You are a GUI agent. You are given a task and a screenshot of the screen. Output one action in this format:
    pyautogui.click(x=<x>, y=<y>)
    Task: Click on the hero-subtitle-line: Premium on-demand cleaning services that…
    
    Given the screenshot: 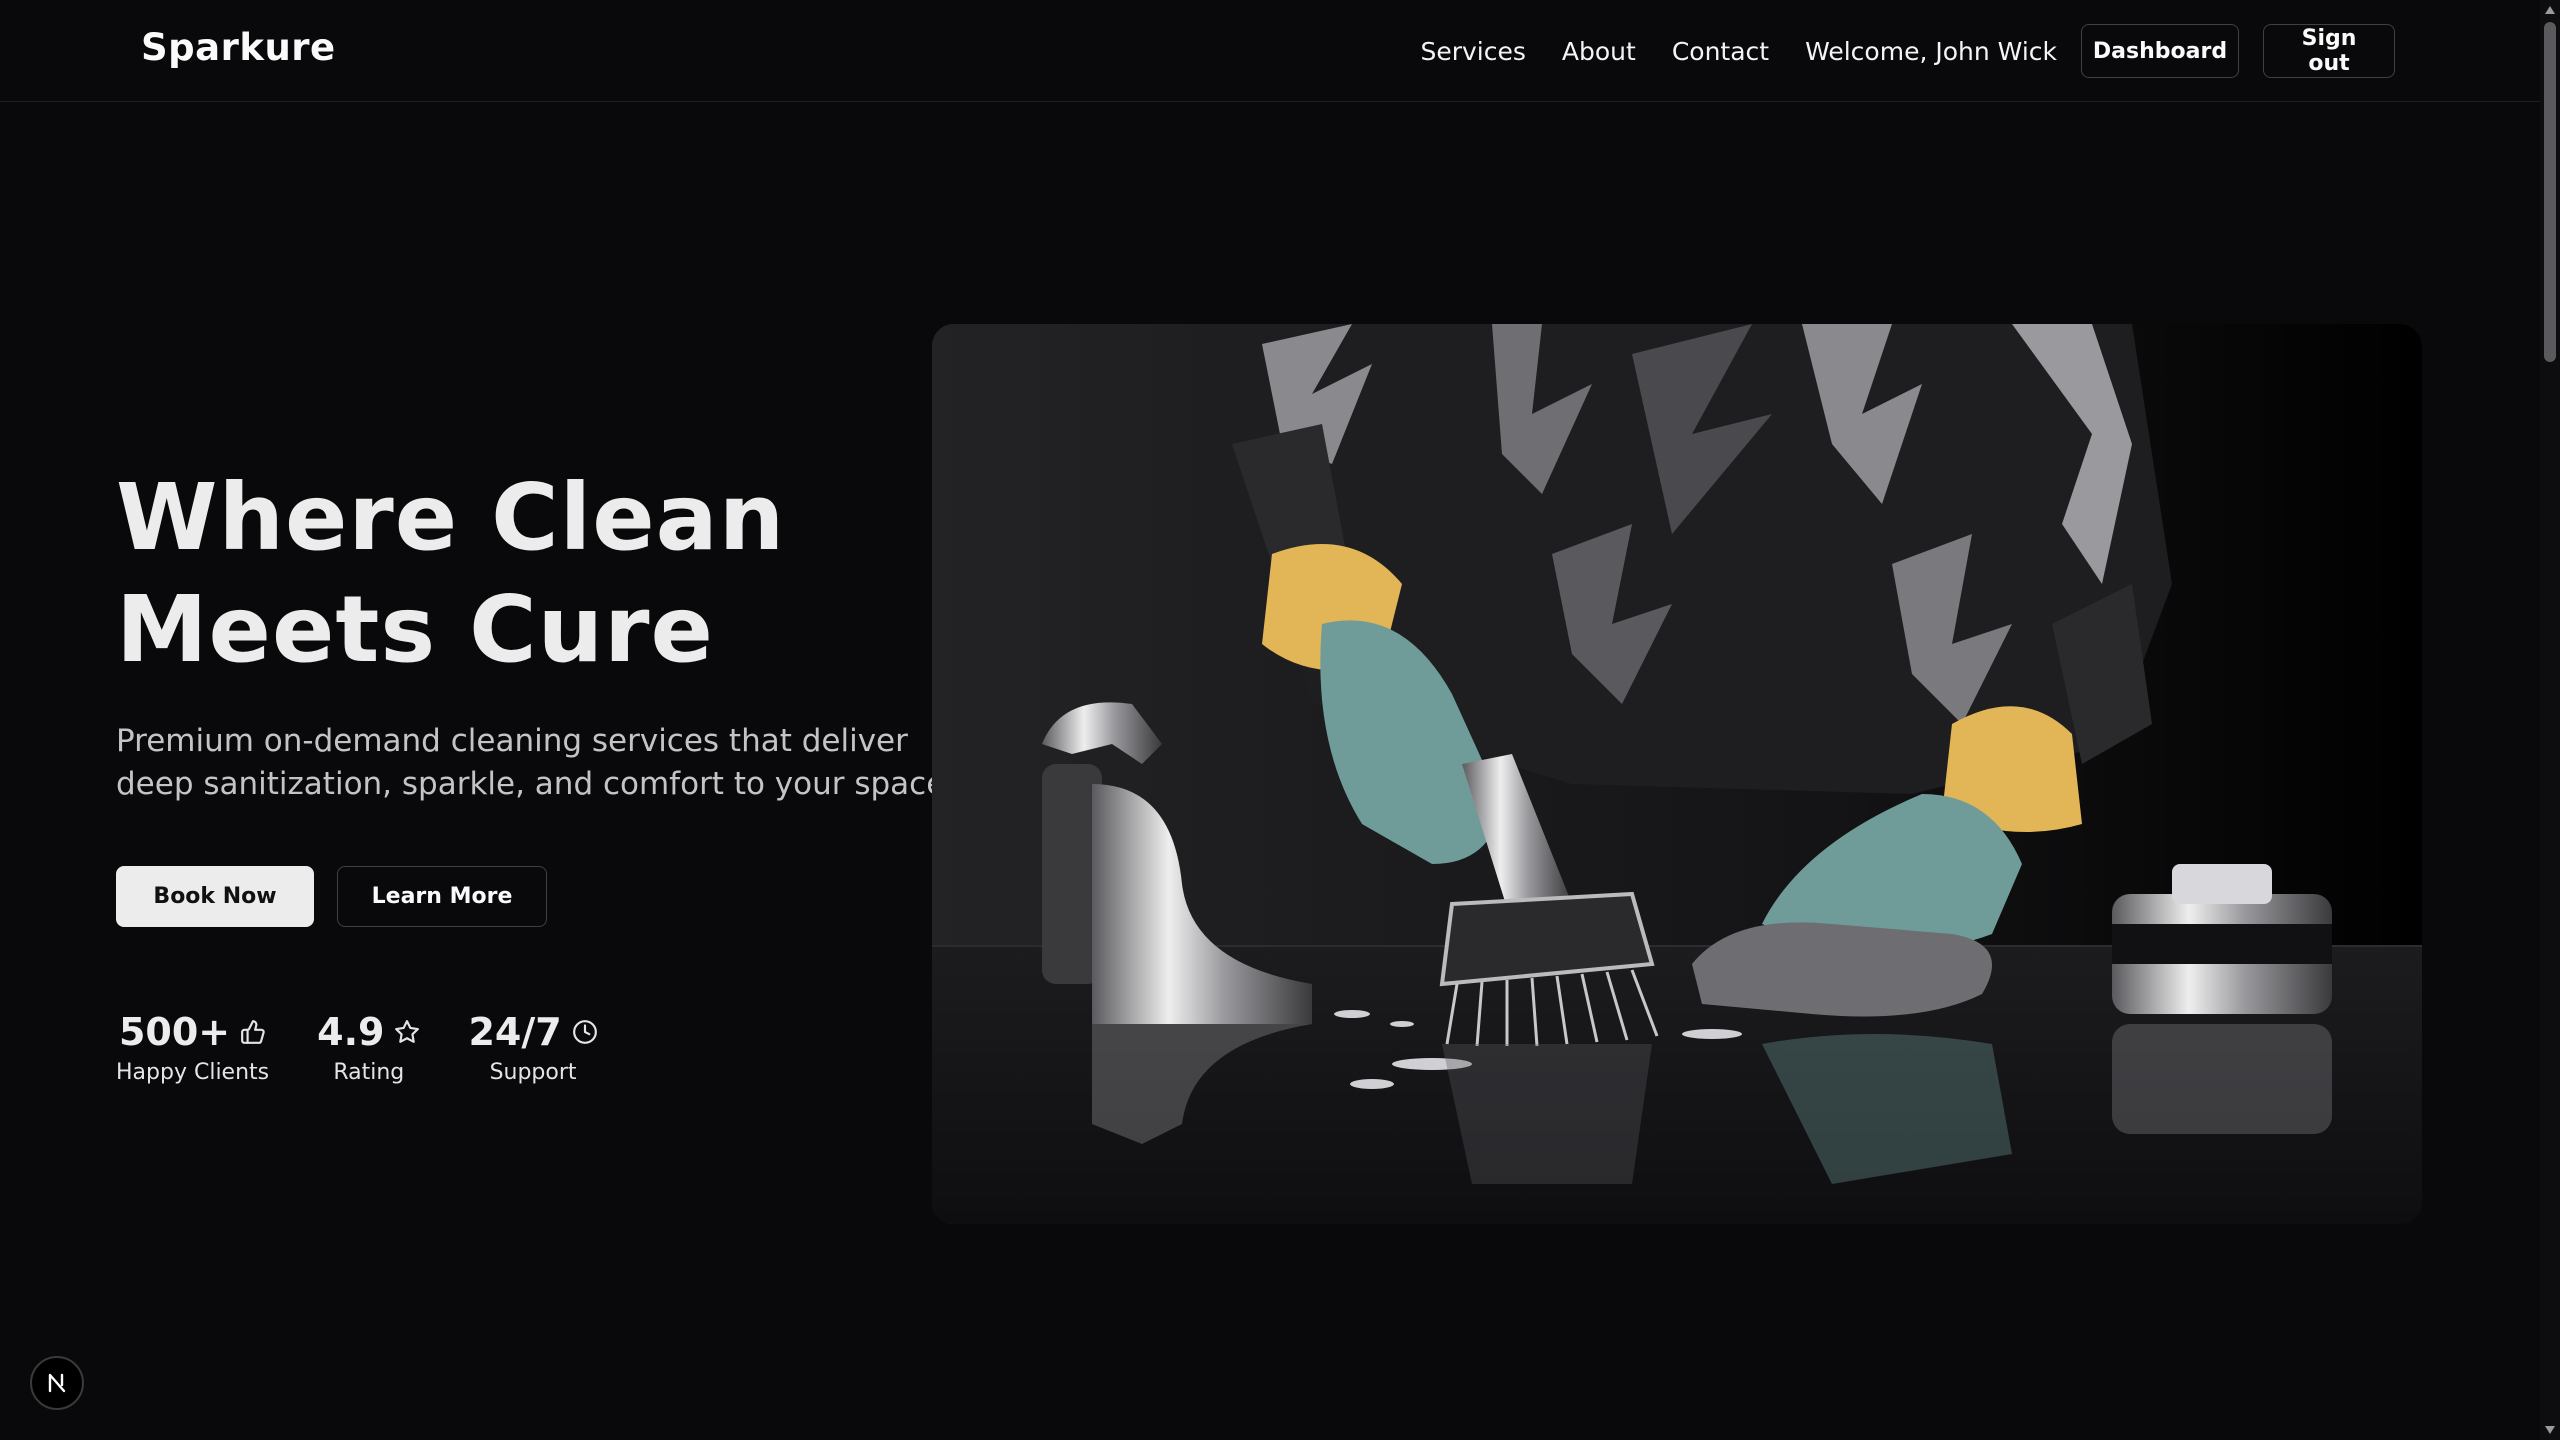 What is the action you would take?
    pyautogui.click(x=512, y=741)
    